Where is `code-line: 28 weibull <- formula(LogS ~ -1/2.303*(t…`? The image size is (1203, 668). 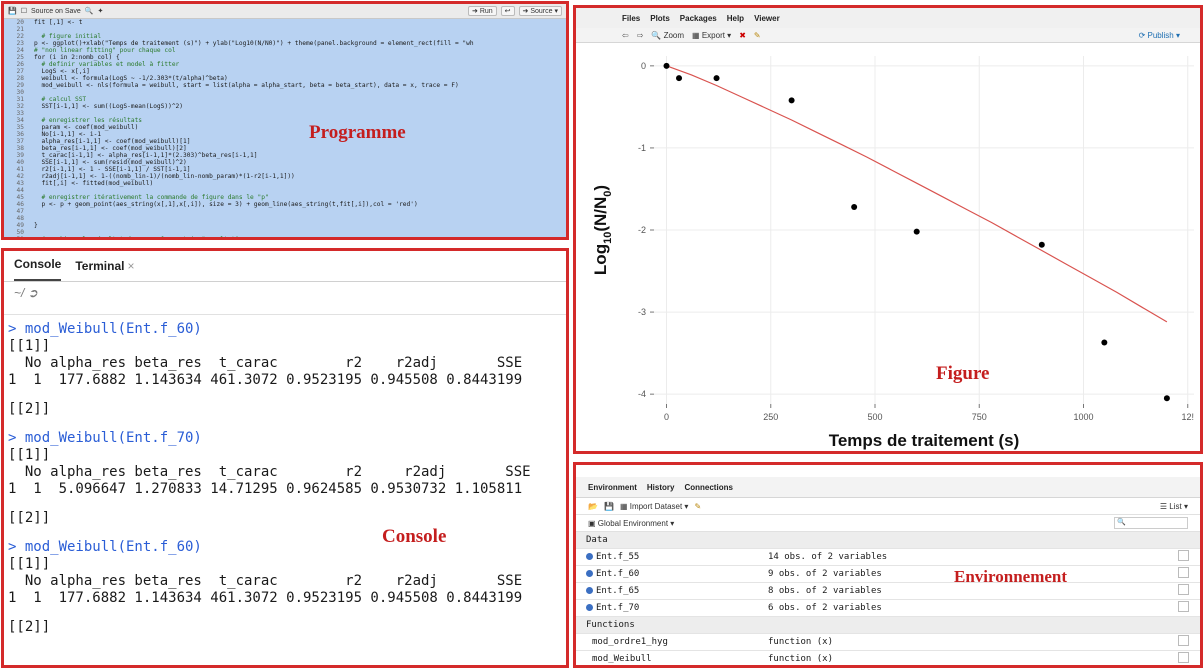
code-line: 28 weibull <- formula(LogS ~ -1/2.303*(t… is located at coordinates (285, 78).